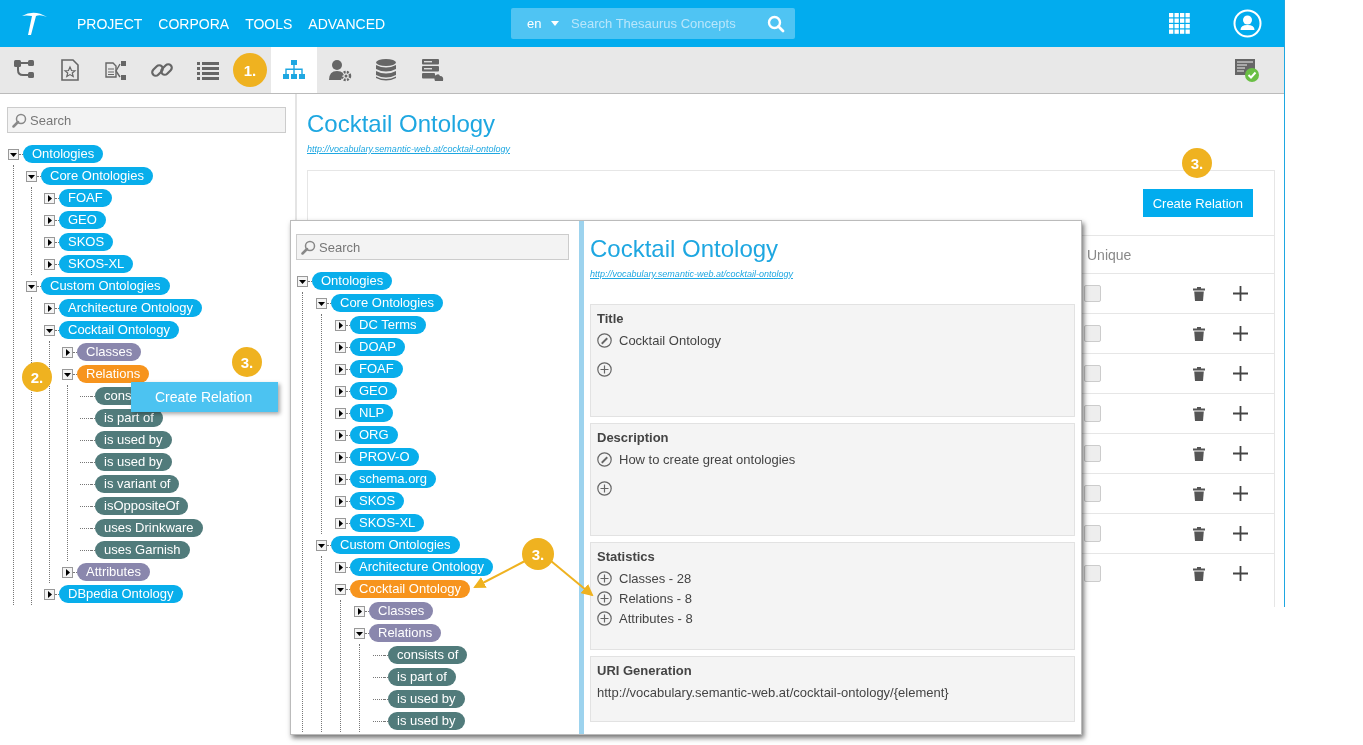 Image resolution: width=1363 pixels, height=745 pixels. What do you see at coordinates (408, 149) in the screenshot?
I see `uri-link: http://vocabulary.semantic-web.at/cocktail-ontology` at bounding box center [408, 149].